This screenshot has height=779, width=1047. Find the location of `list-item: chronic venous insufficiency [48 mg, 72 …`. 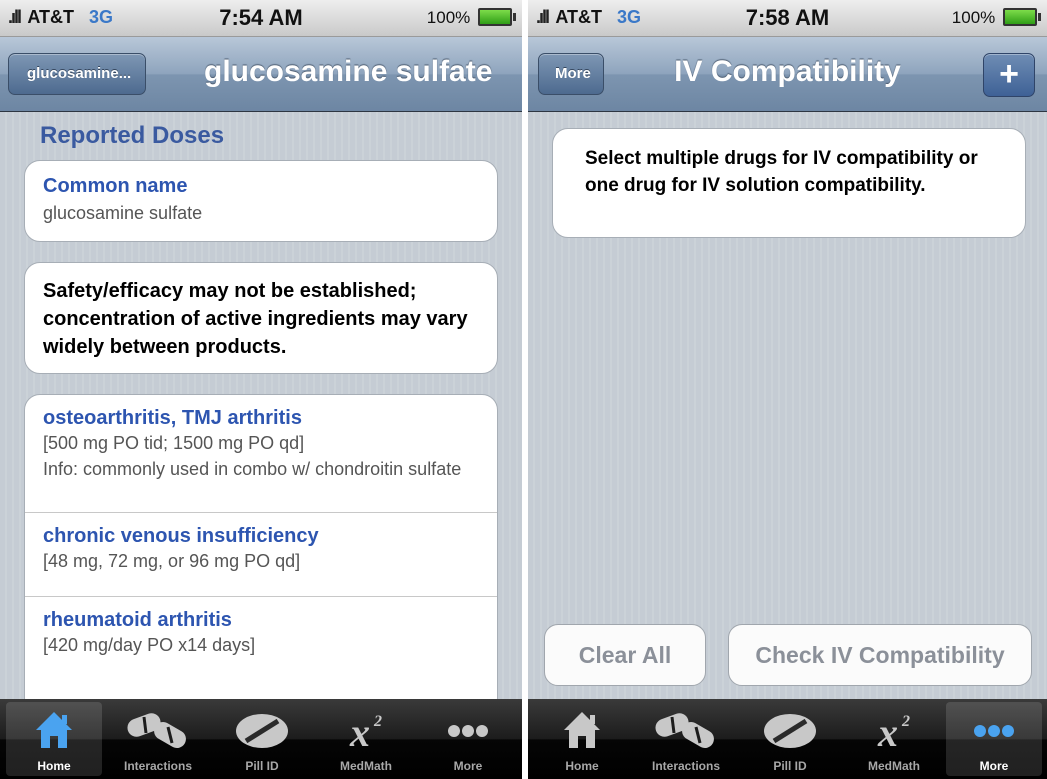

list-item: chronic venous insufficiency [48 mg, 72 … is located at coordinates (261, 555).